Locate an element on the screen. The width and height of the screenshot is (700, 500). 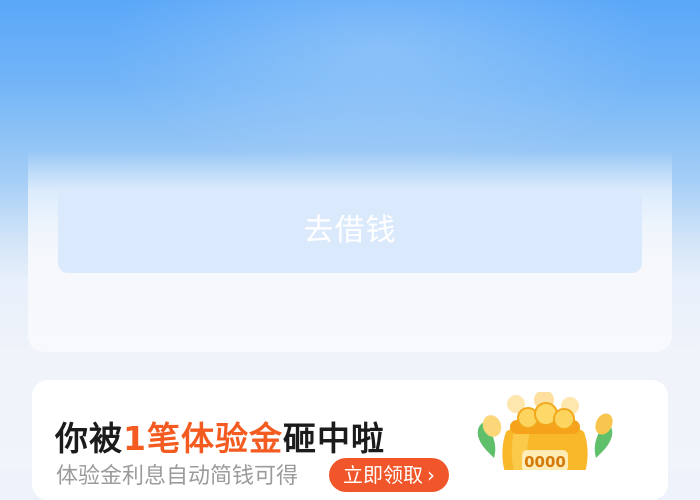
money-bag-label: 0000 is located at coordinates (545, 461).